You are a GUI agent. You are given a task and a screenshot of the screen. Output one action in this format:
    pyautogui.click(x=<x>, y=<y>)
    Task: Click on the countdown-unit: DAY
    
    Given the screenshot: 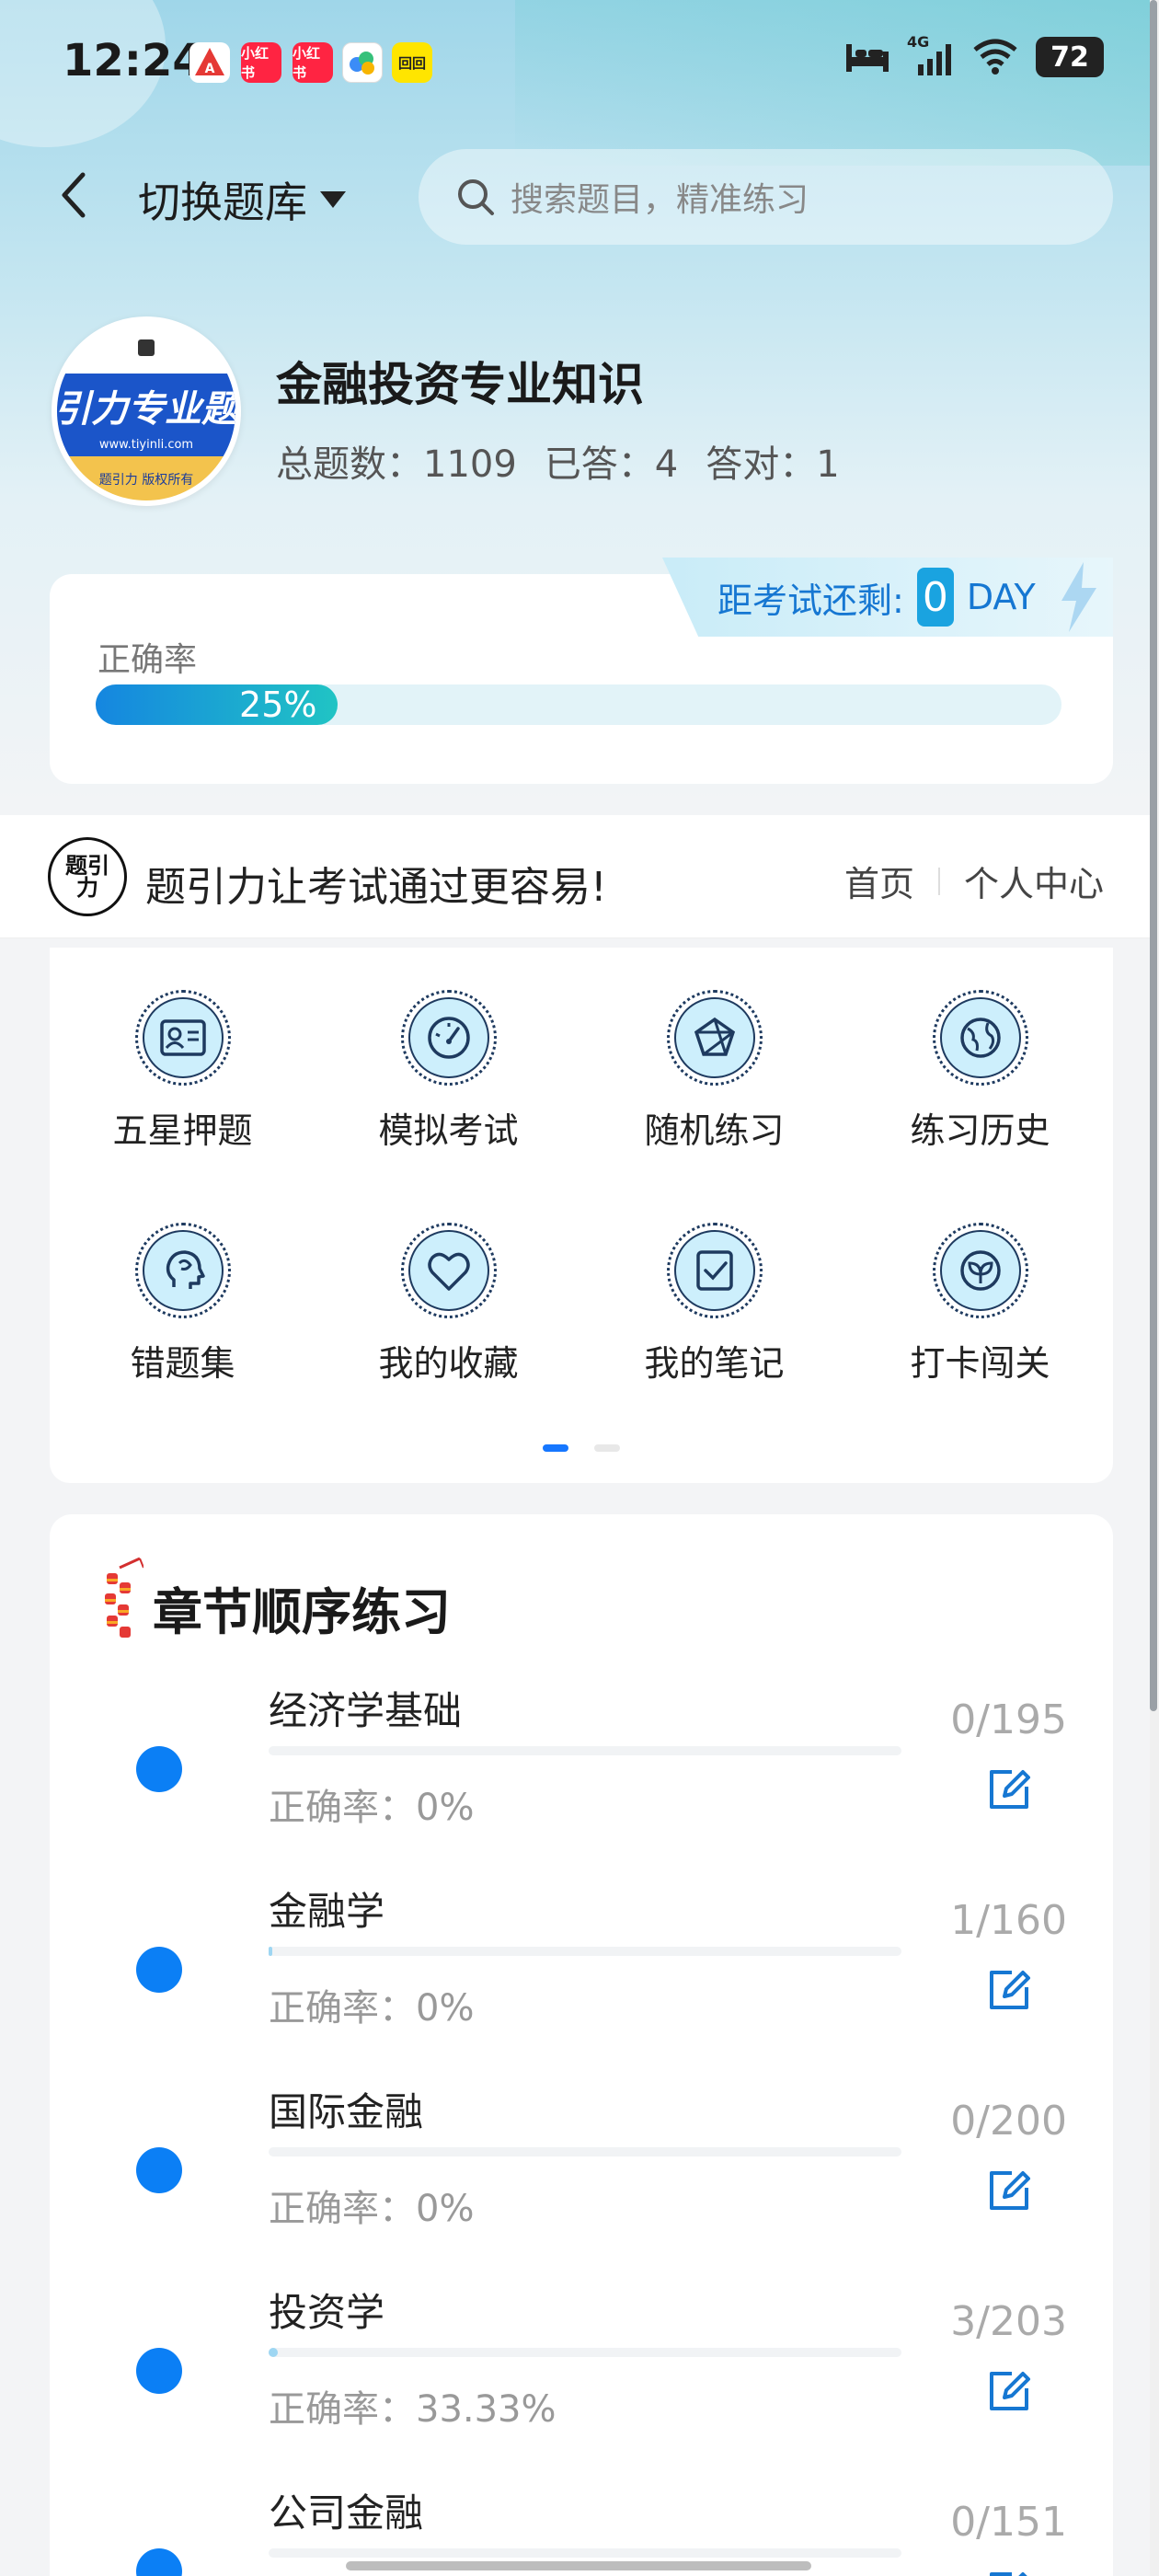 What is the action you would take?
    pyautogui.click(x=1001, y=597)
    